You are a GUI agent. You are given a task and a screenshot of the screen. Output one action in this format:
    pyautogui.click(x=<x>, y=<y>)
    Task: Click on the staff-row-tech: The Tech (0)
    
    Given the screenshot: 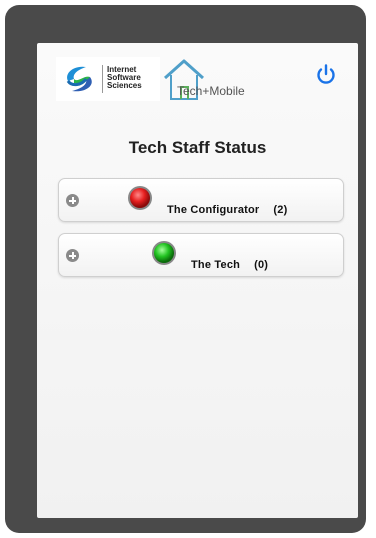 What is the action you would take?
    pyautogui.click(x=201, y=255)
    